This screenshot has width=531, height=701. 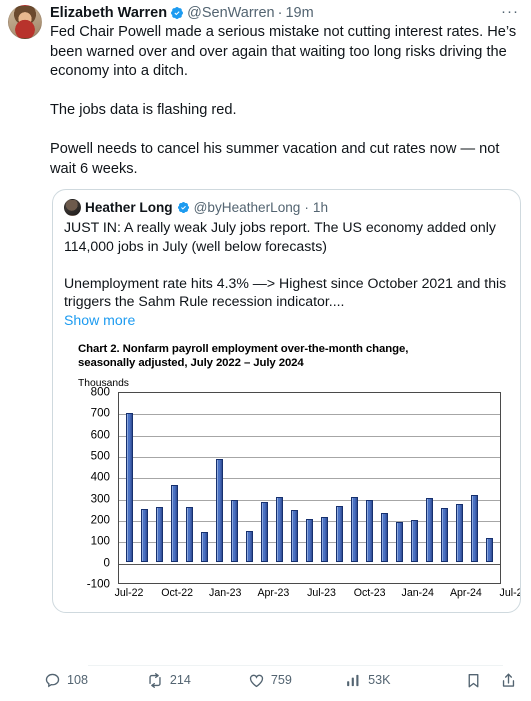 I want to click on reply-count: 108, so click(x=78, y=680).